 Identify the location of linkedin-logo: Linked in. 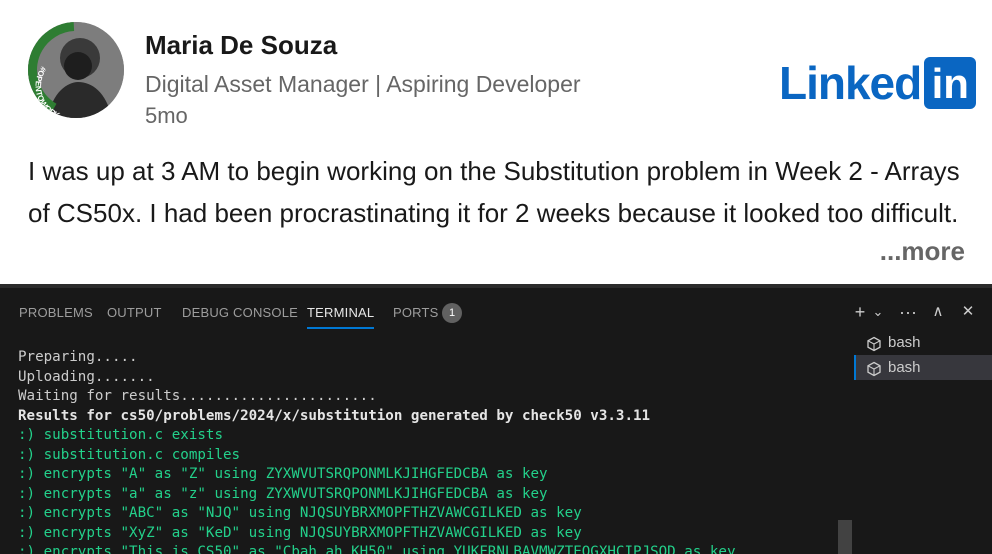
(878, 83).